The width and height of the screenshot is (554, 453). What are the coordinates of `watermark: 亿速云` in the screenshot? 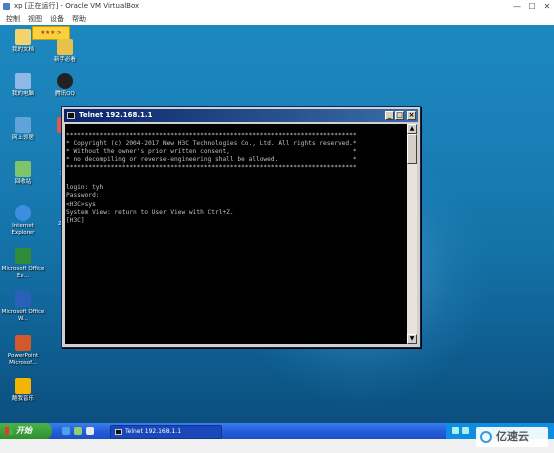 It's located at (512, 437).